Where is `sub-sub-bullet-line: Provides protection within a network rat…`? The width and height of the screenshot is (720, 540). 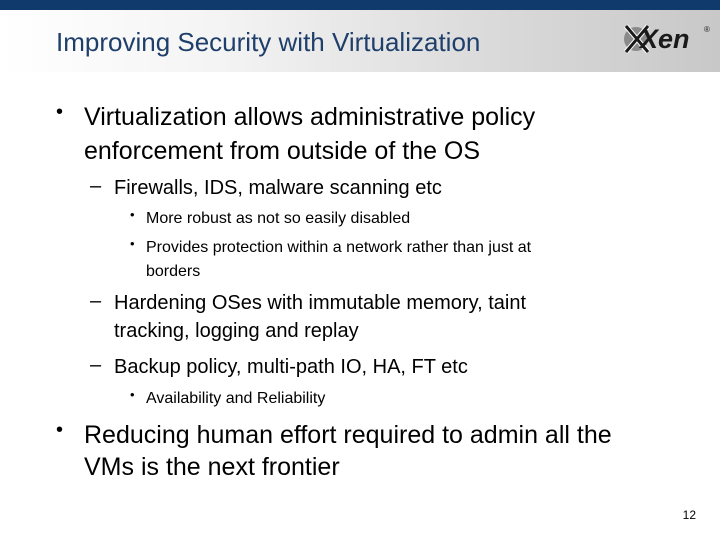 sub-sub-bullet-line: Provides protection within a network rat… is located at coordinates (339, 247).